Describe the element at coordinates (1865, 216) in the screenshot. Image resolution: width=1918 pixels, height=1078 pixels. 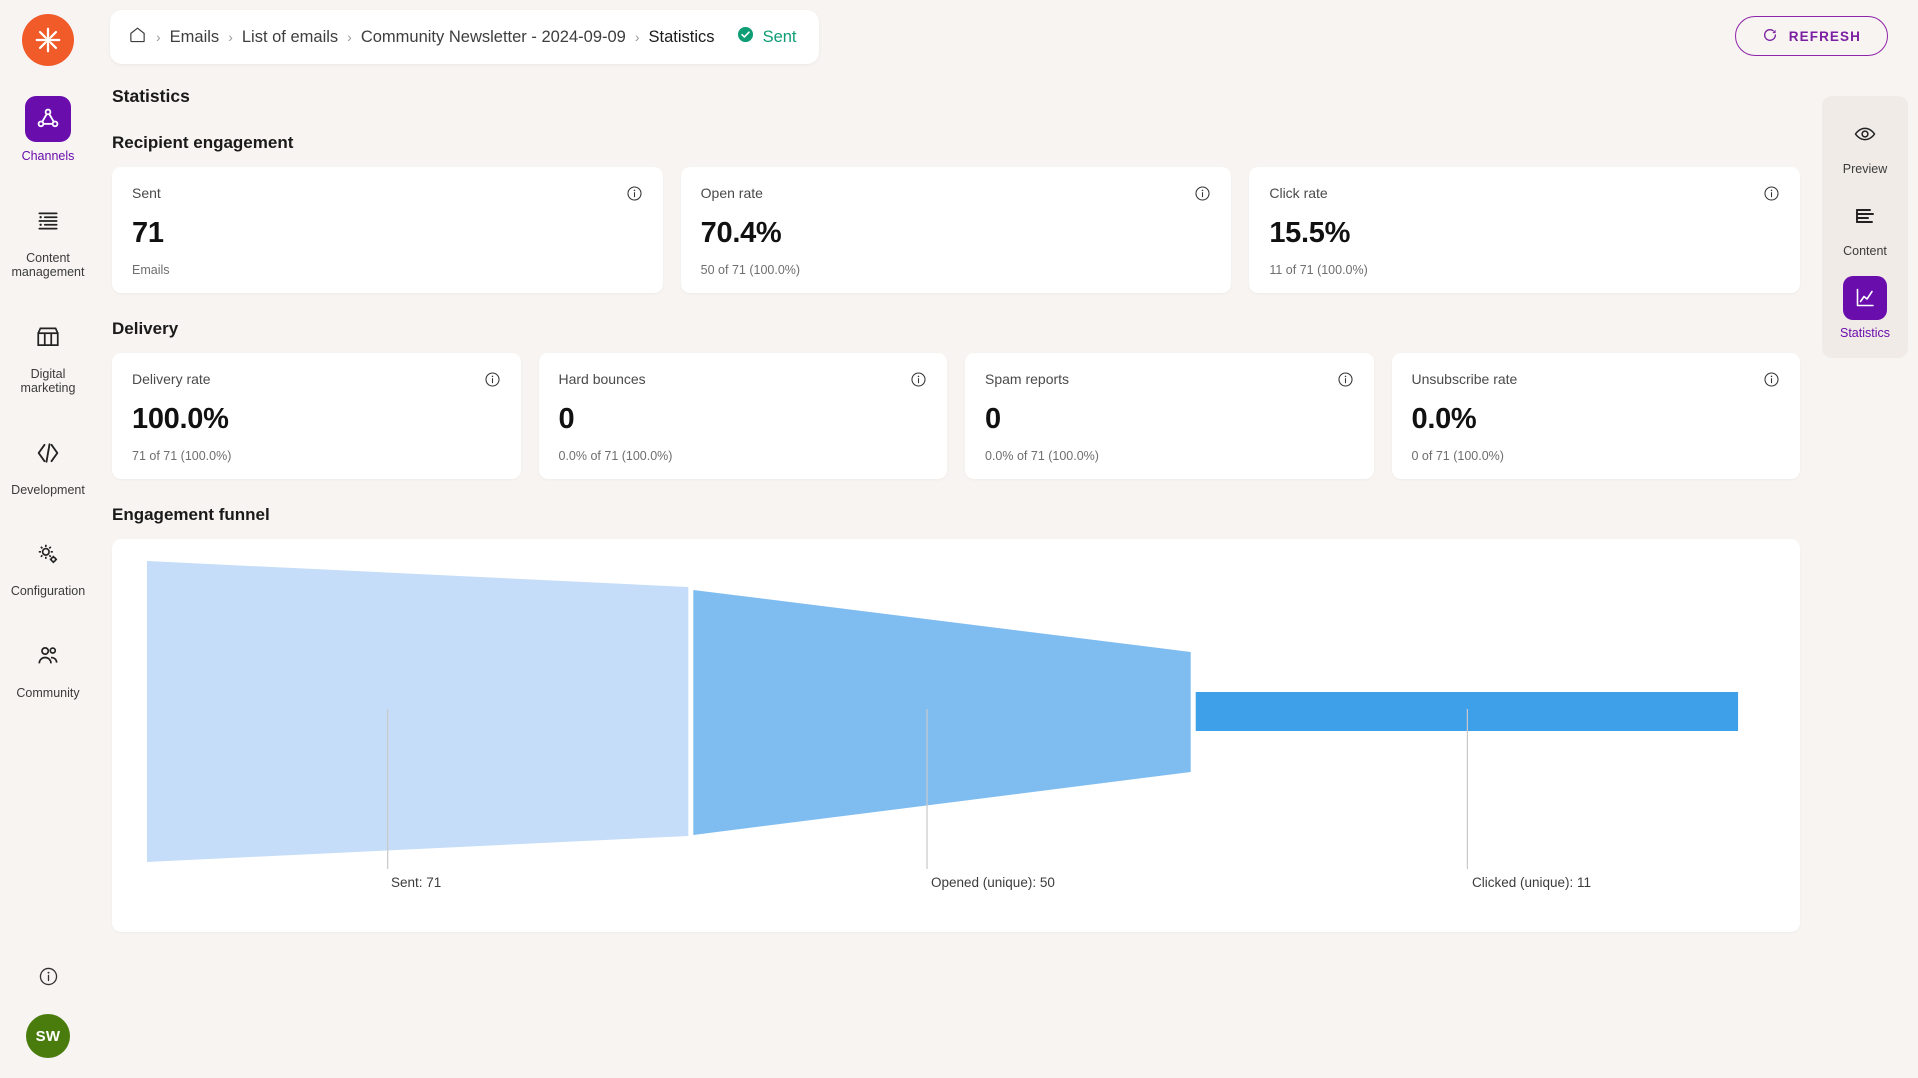
I see `content-lines-icon` at that location.